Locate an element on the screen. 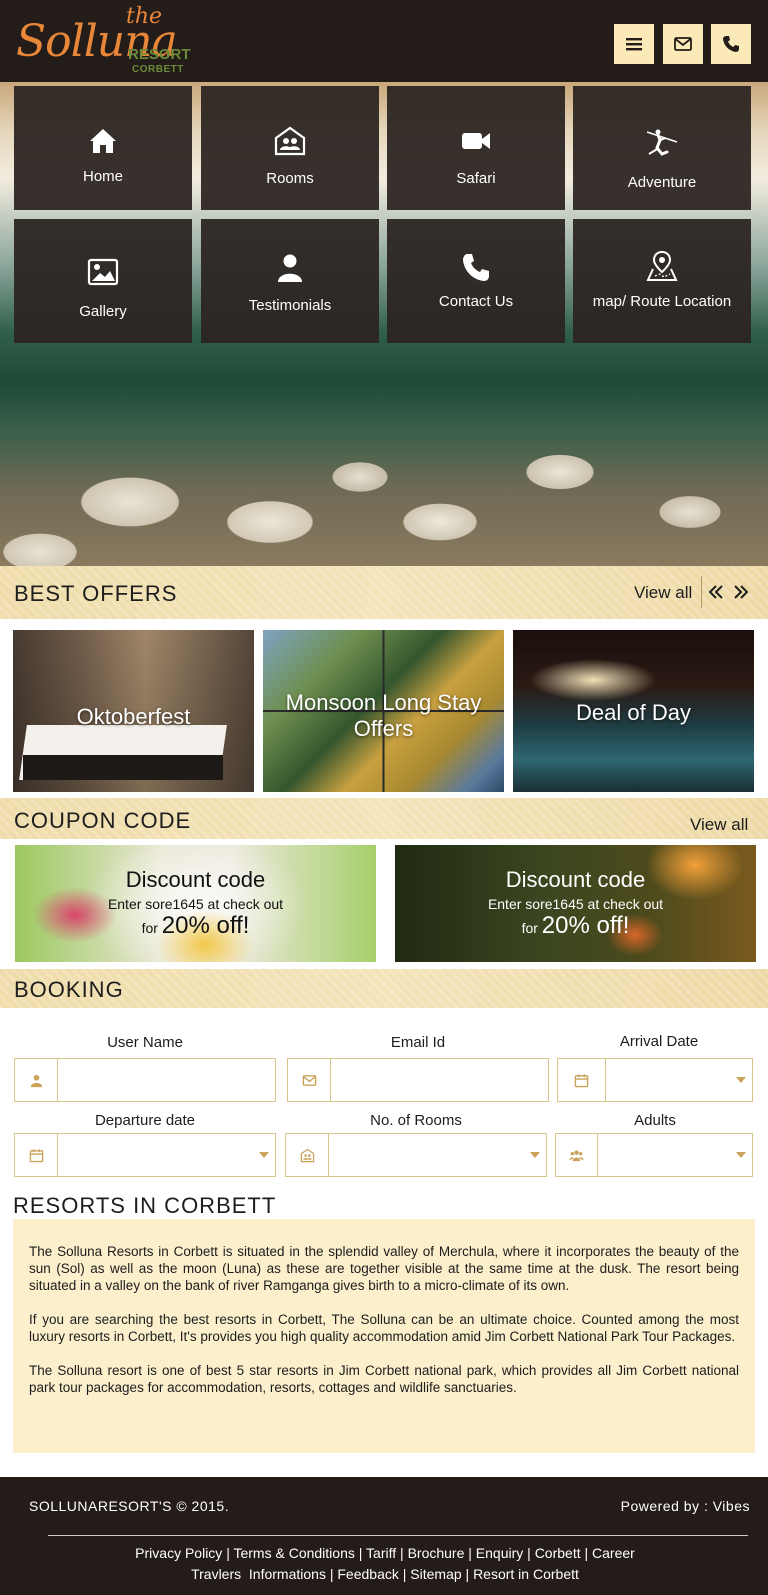 This screenshot has height=1595, width=768. footer-link-corbett: Corbett is located at coordinates (558, 1553).